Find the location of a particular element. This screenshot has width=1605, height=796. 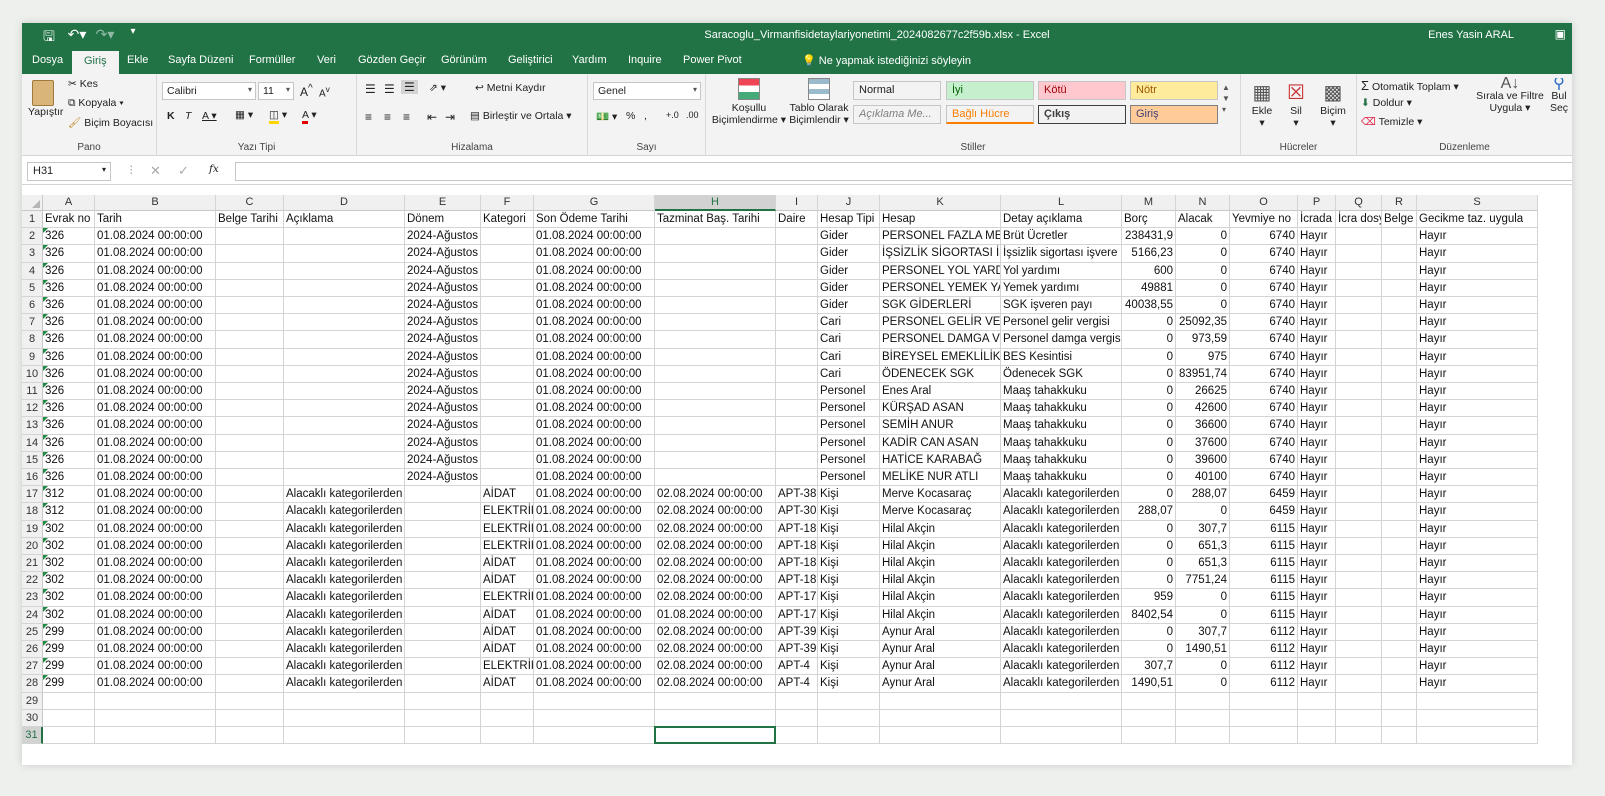

cell-m9: 0 is located at coordinates (1149, 357).